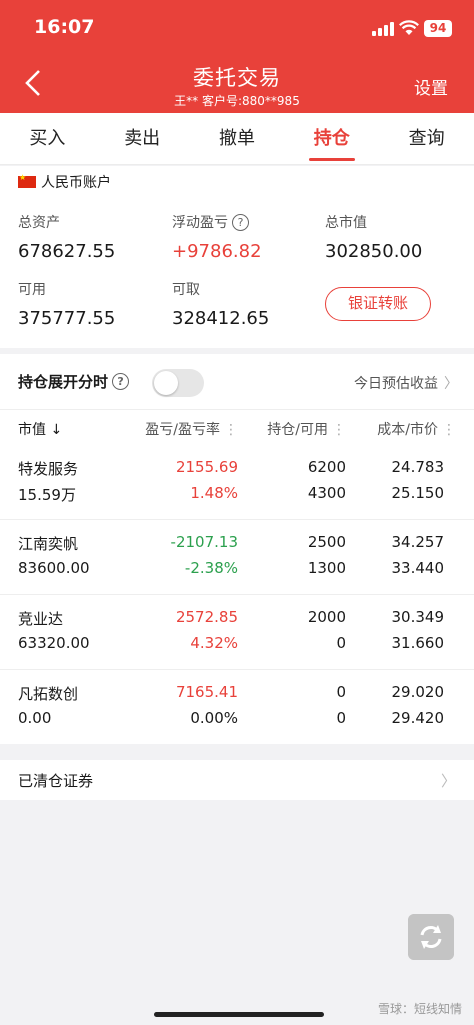 The width and height of the screenshot is (474, 1025). Describe the element at coordinates (32, 290) in the screenshot. I see `available-label: 可用` at that location.